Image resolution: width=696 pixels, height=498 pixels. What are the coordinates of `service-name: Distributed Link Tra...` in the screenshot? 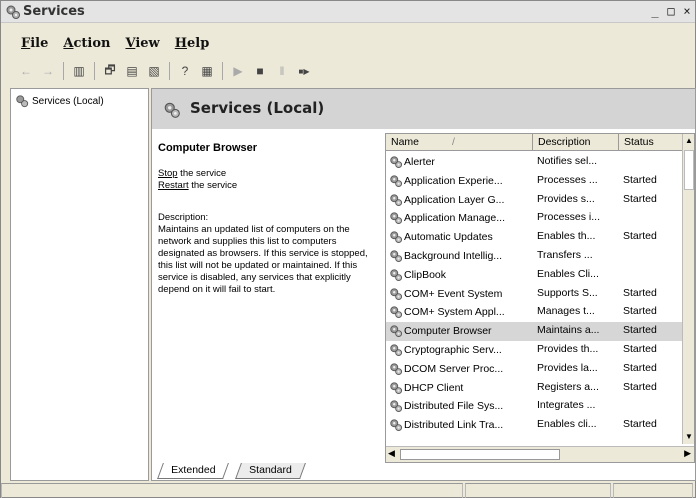 It's located at (454, 425).